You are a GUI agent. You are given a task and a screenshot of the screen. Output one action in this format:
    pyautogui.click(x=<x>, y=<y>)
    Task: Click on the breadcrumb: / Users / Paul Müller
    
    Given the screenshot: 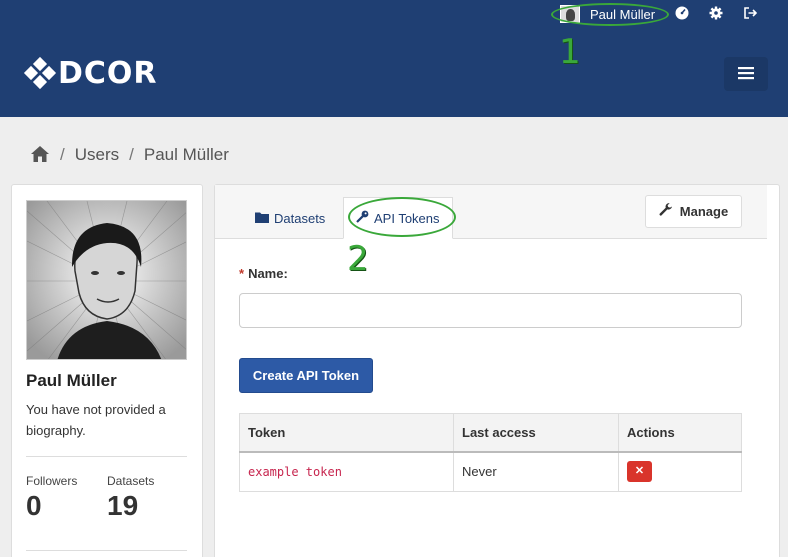 What is the action you would take?
    pyautogui.click(x=129, y=155)
    